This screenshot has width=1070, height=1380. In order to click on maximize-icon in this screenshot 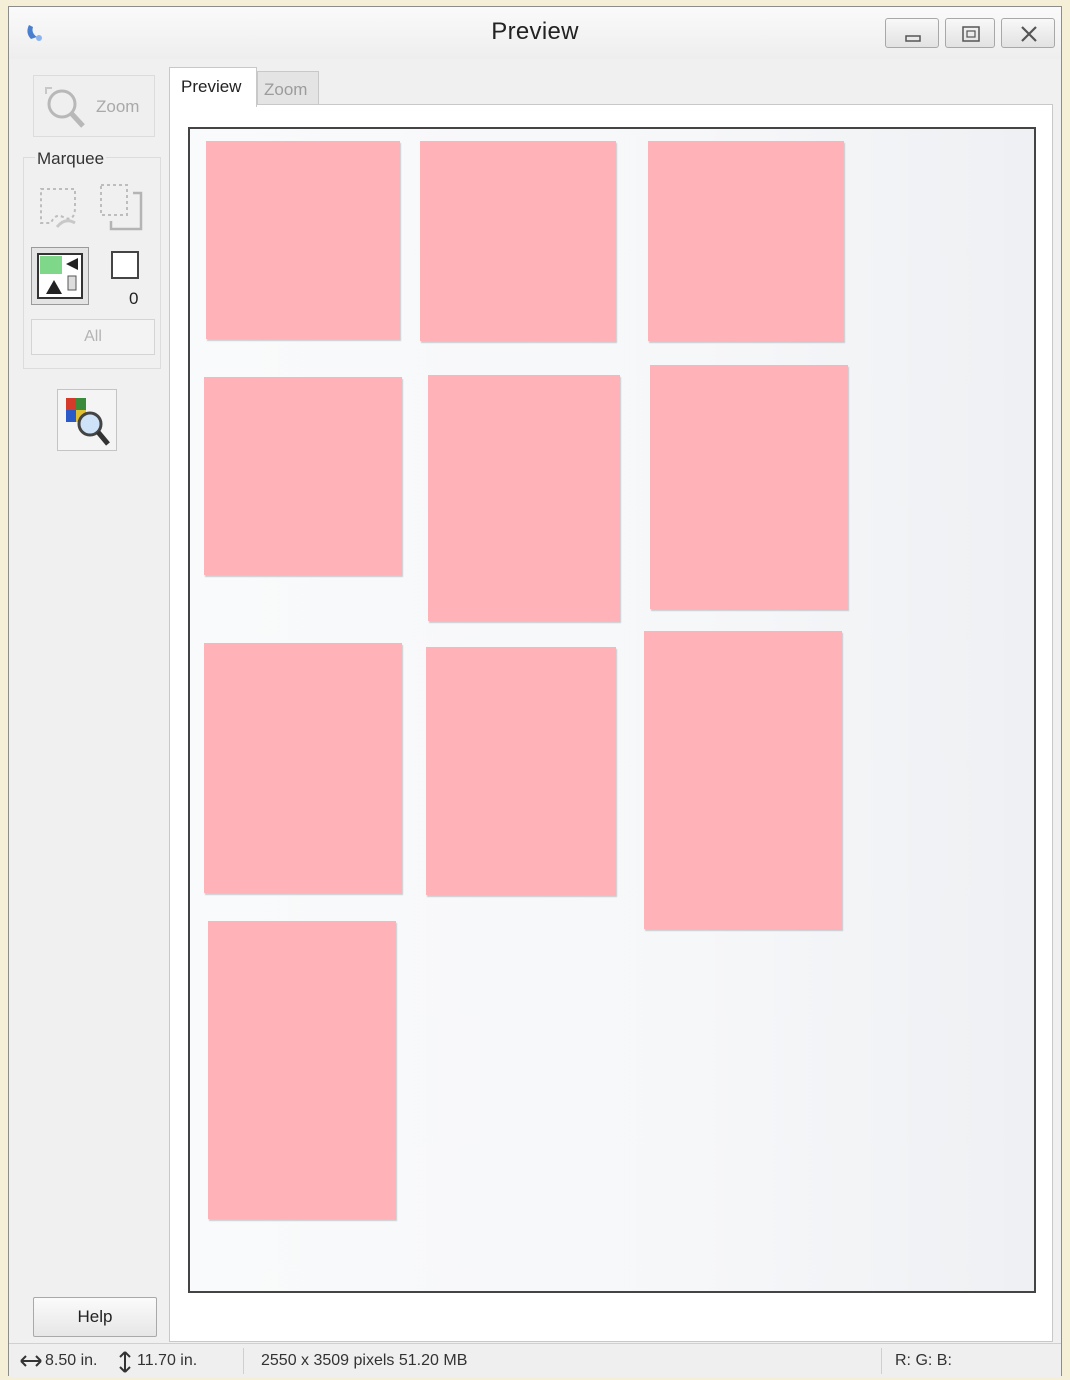, I will do `click(971, 34)`.